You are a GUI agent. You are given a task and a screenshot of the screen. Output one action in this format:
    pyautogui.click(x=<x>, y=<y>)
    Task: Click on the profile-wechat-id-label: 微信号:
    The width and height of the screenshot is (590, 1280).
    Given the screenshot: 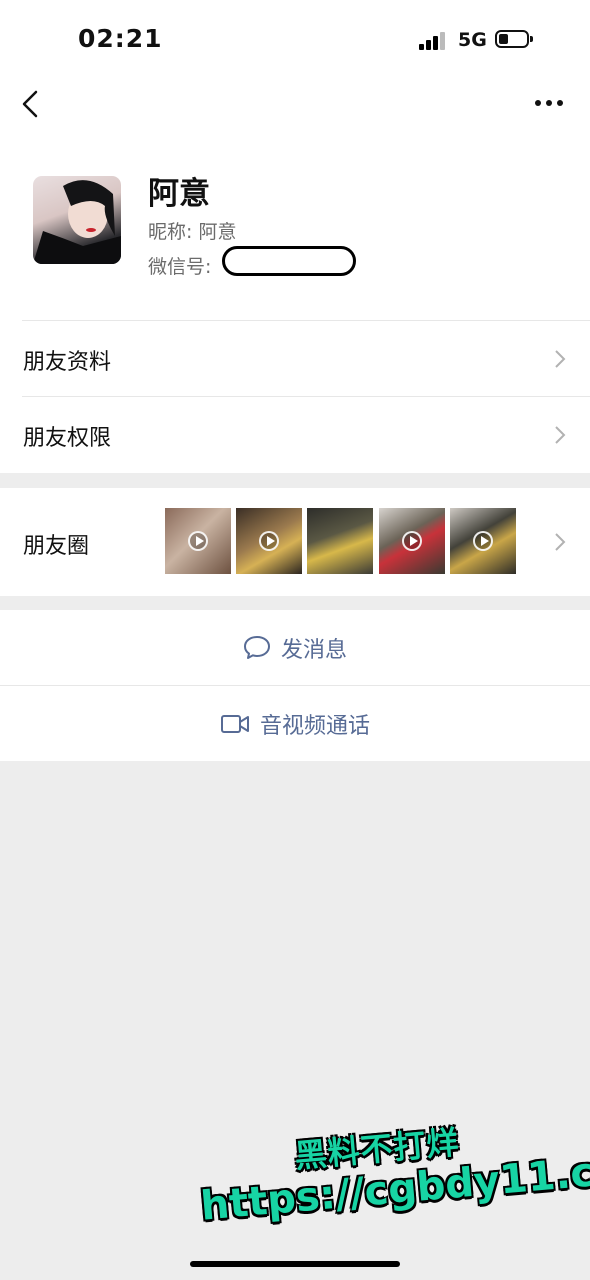 What is the action you would take?
    pyautogui.click(x=180, y=267)
    